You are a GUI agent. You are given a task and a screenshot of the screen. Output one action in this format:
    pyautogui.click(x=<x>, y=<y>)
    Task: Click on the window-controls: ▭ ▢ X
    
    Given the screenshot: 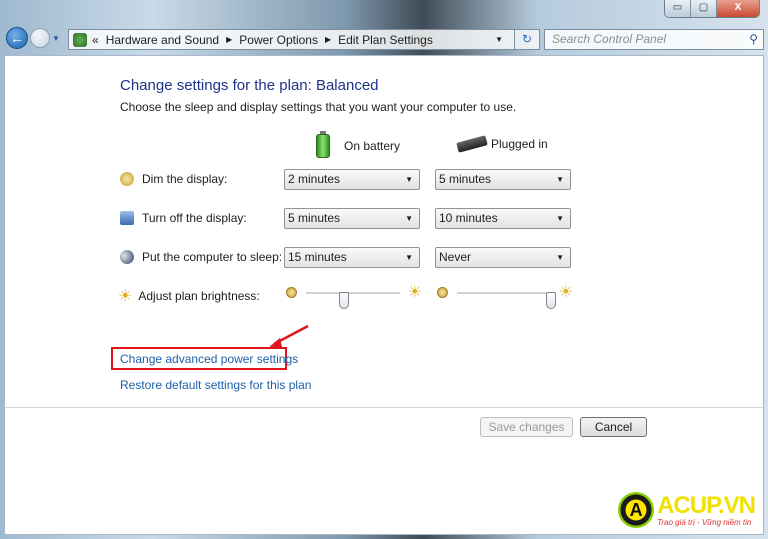 What is the action you would take?
    pyautogui.click(x=712, y=9)
    